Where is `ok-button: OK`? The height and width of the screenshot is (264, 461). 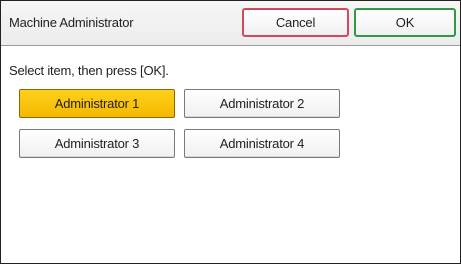
ok-button: OK is located at coordinates (405, 22).